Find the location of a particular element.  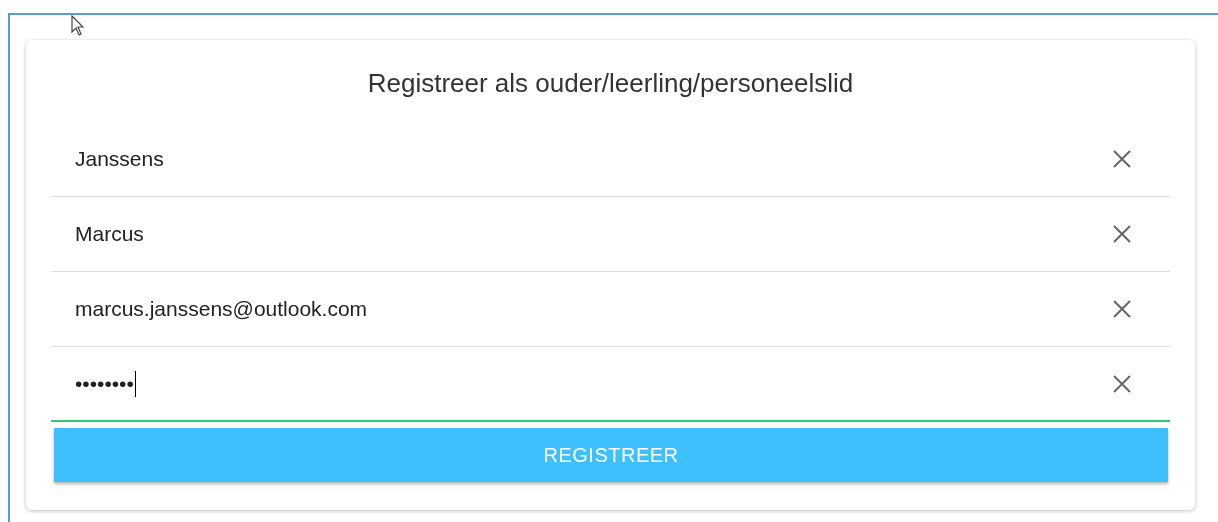

field-value: Marcus is located at coordinates (109, 234).